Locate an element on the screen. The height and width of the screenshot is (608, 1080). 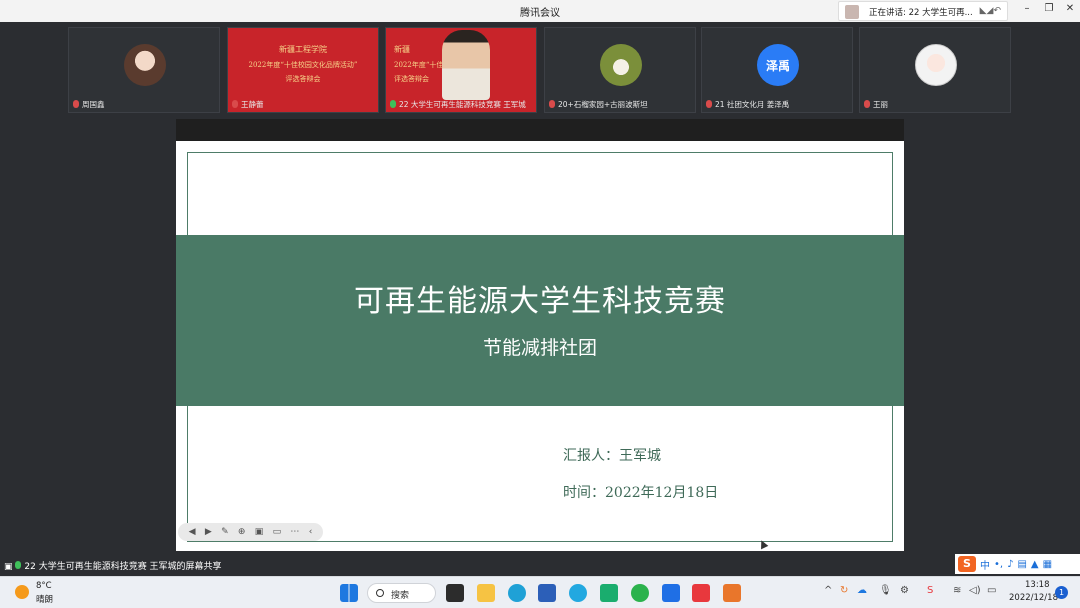
search-label: 搜索 is located at coordinates (400, 596).